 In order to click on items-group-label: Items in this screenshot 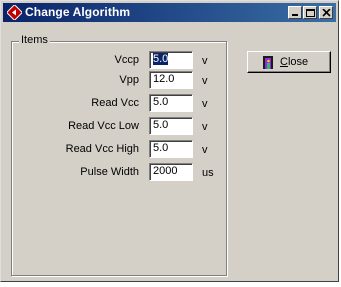, I will do `click(34, 40)`.